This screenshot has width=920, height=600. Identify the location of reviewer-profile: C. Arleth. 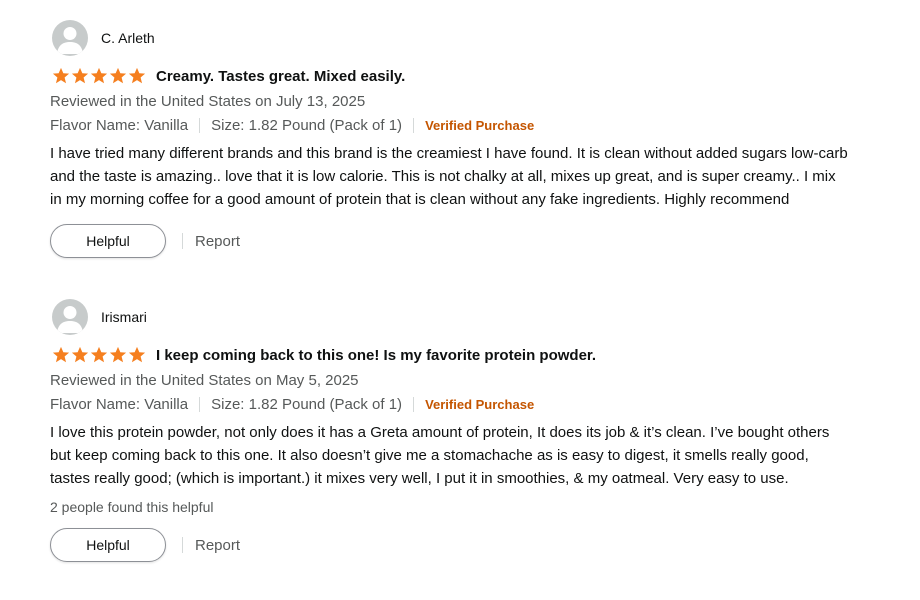
(460, 38).